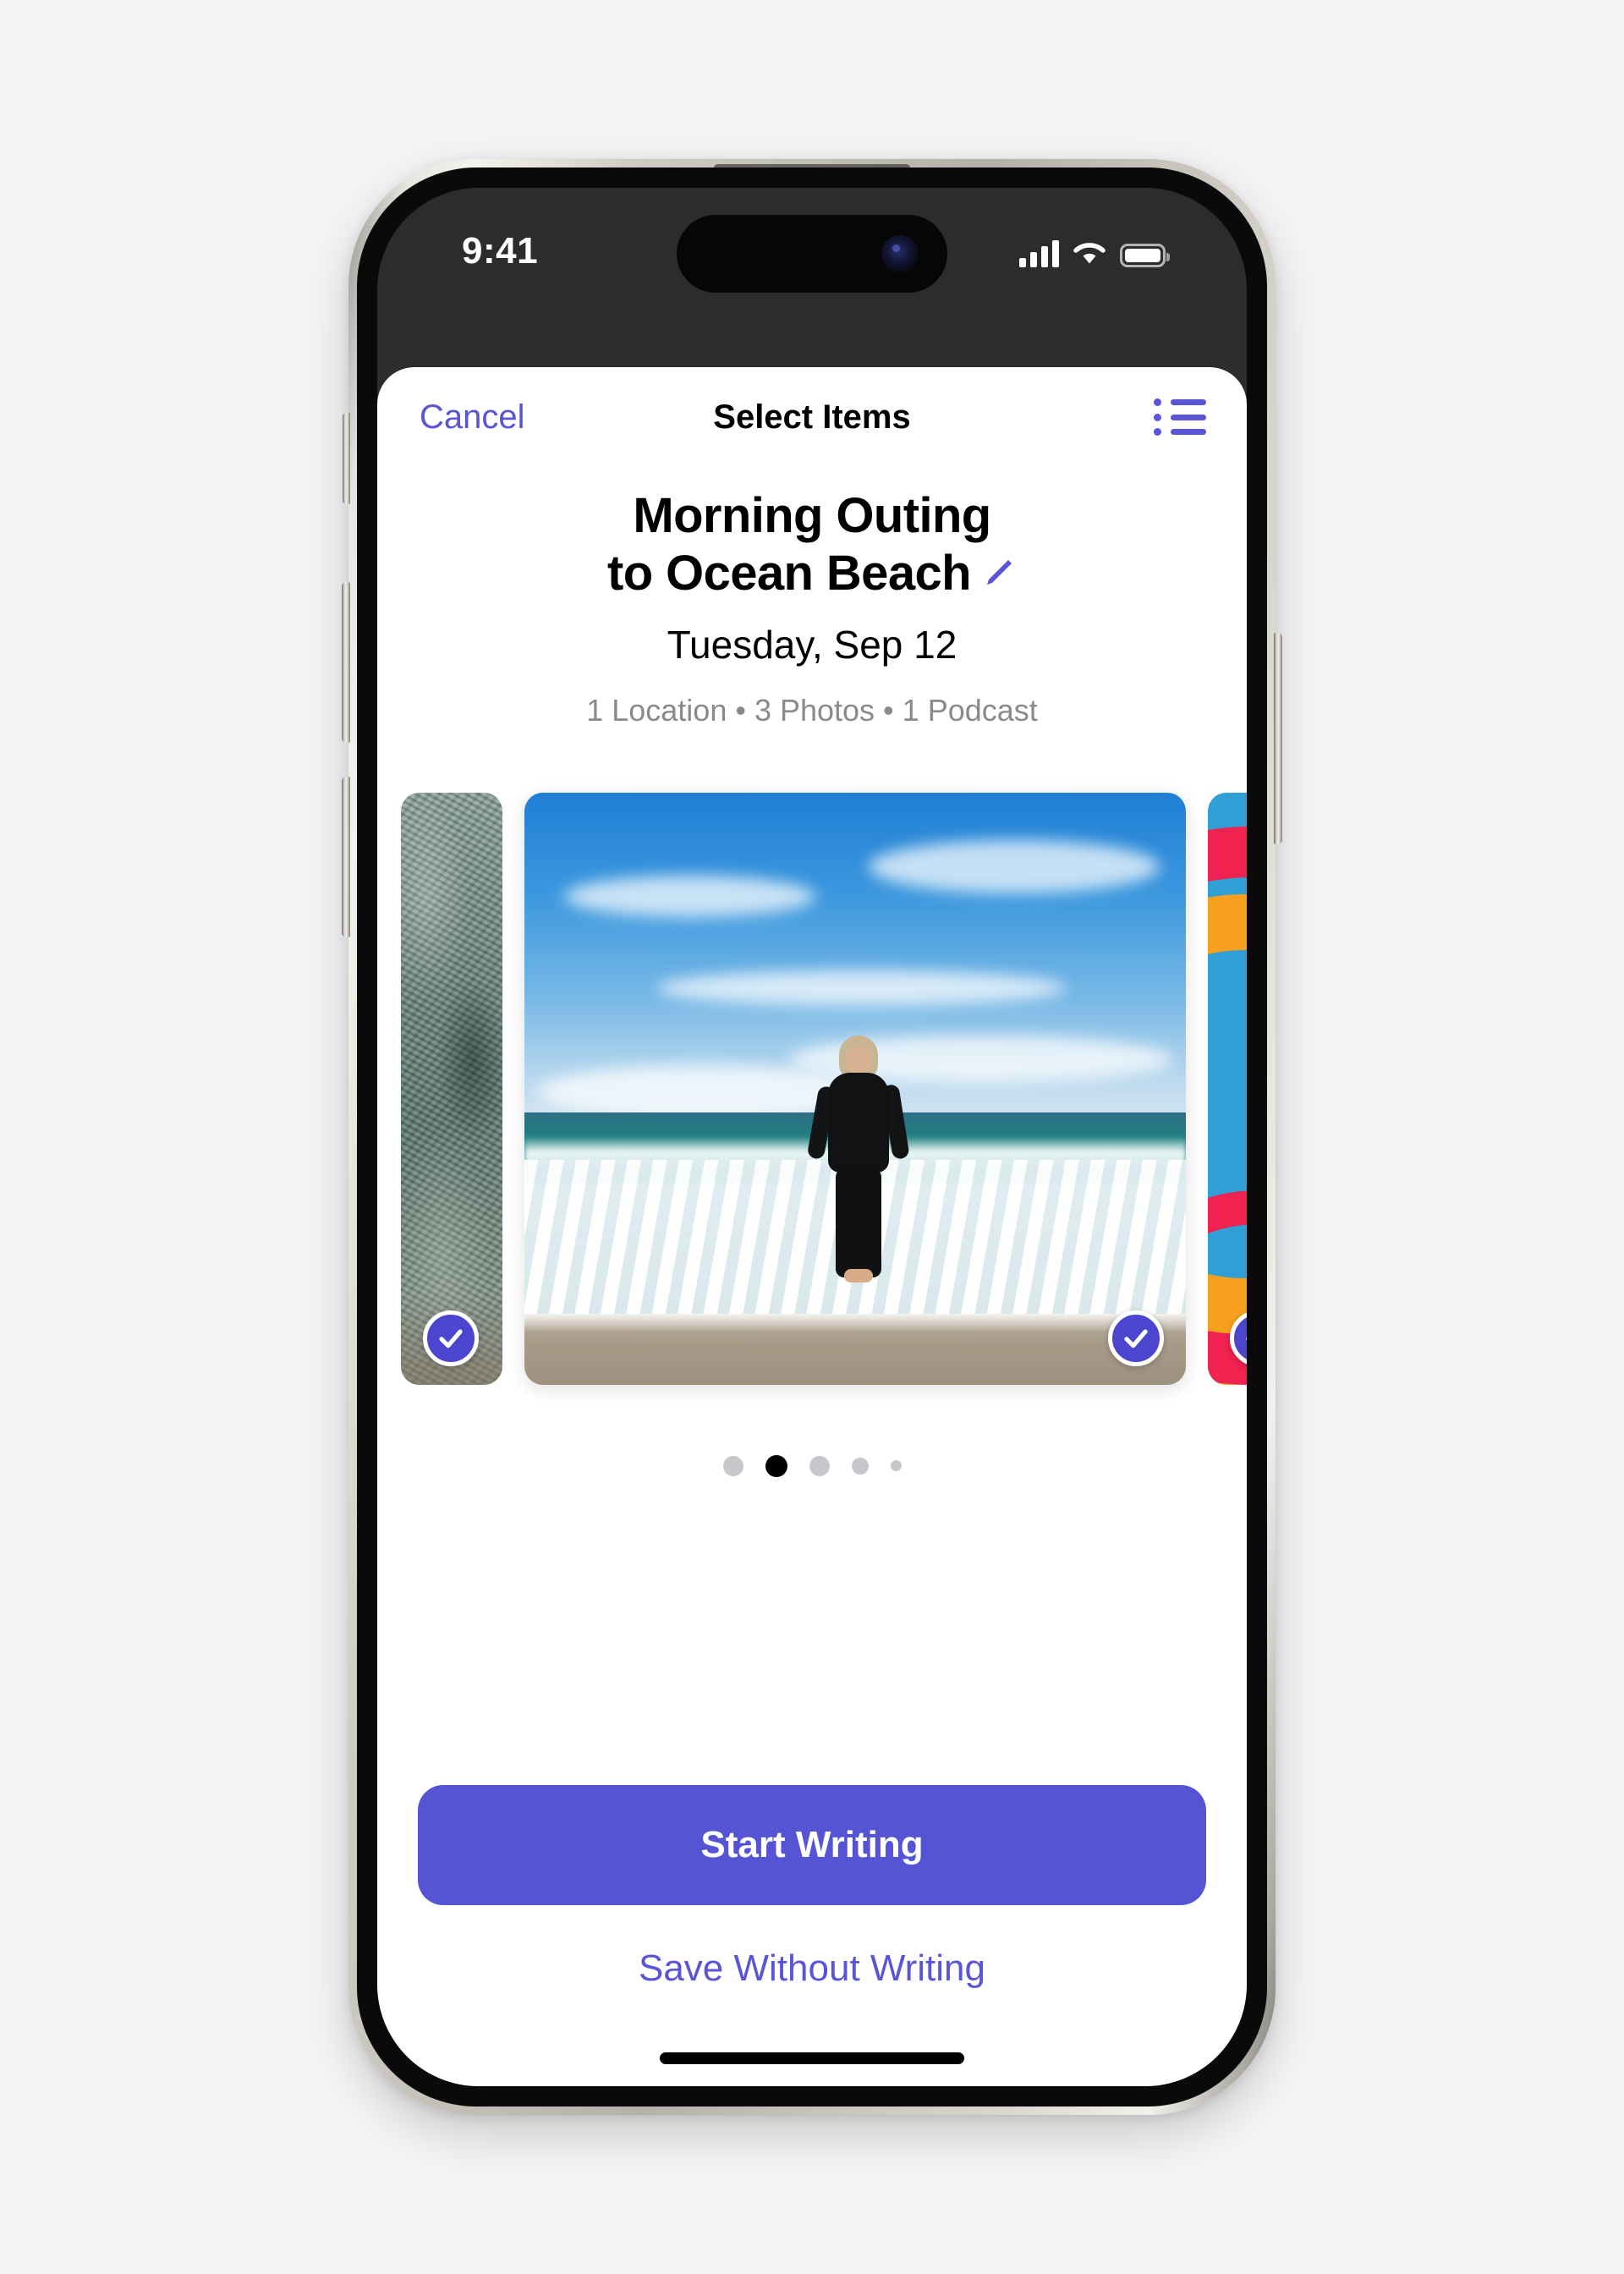 The image size is (1624, 2274). I want to click on event-metadata: 1 Location • 3 Photos • 1 Podcast, so click(812, 710).